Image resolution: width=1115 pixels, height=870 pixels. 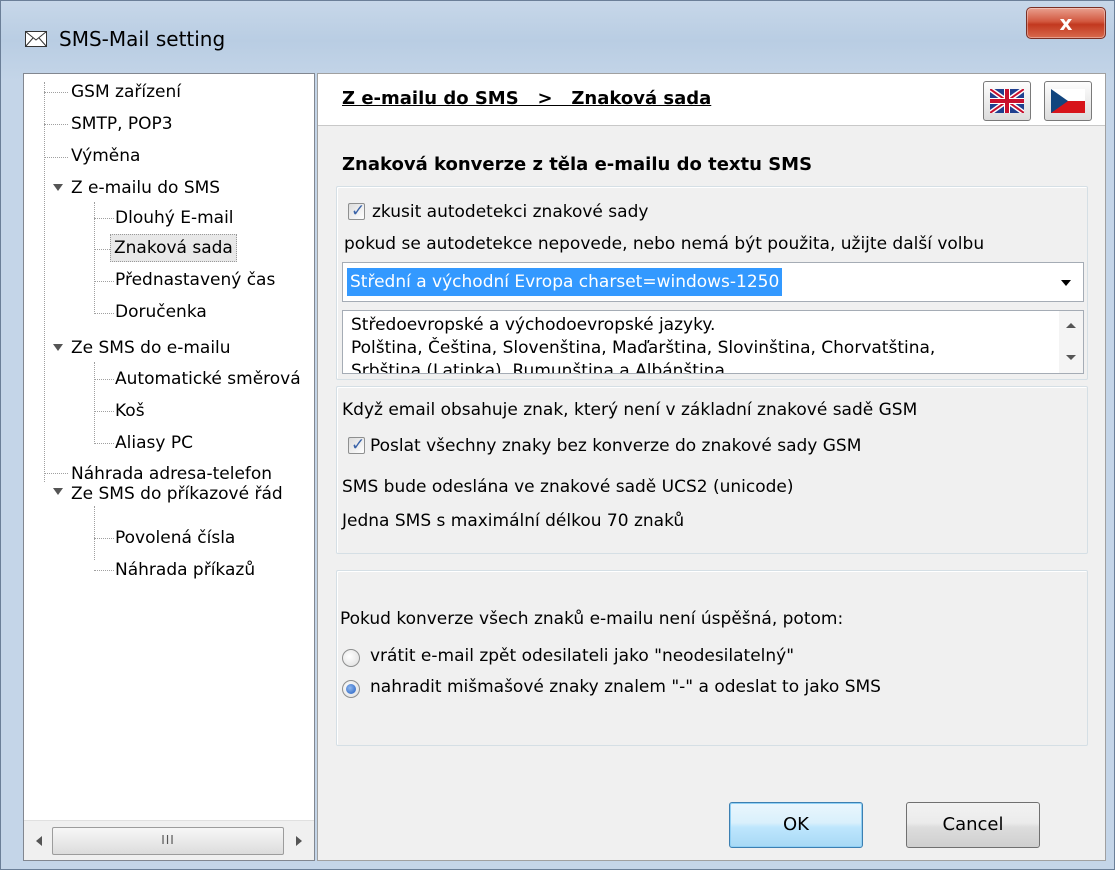 What do you see at coordinates (122, 124) in the screenshot?
I see `tree-item-smtp-pop3: SMTP, POP3` at bounding box center [122, 124].